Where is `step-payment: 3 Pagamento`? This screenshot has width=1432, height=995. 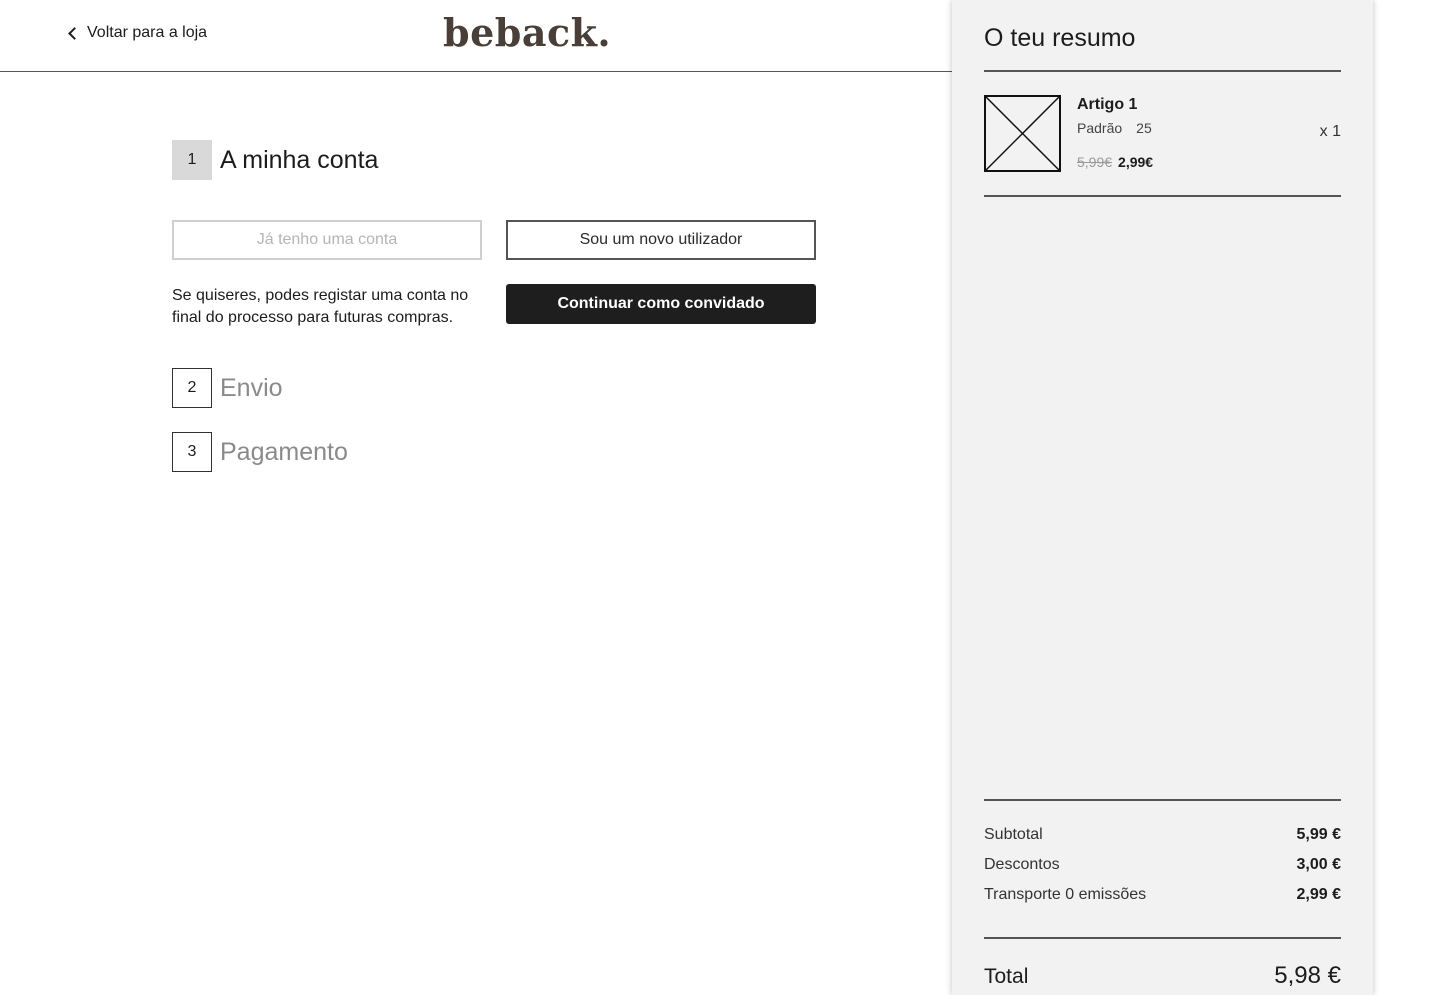 step-payment: 3 Pagamento is located at coordinates (260, 452).